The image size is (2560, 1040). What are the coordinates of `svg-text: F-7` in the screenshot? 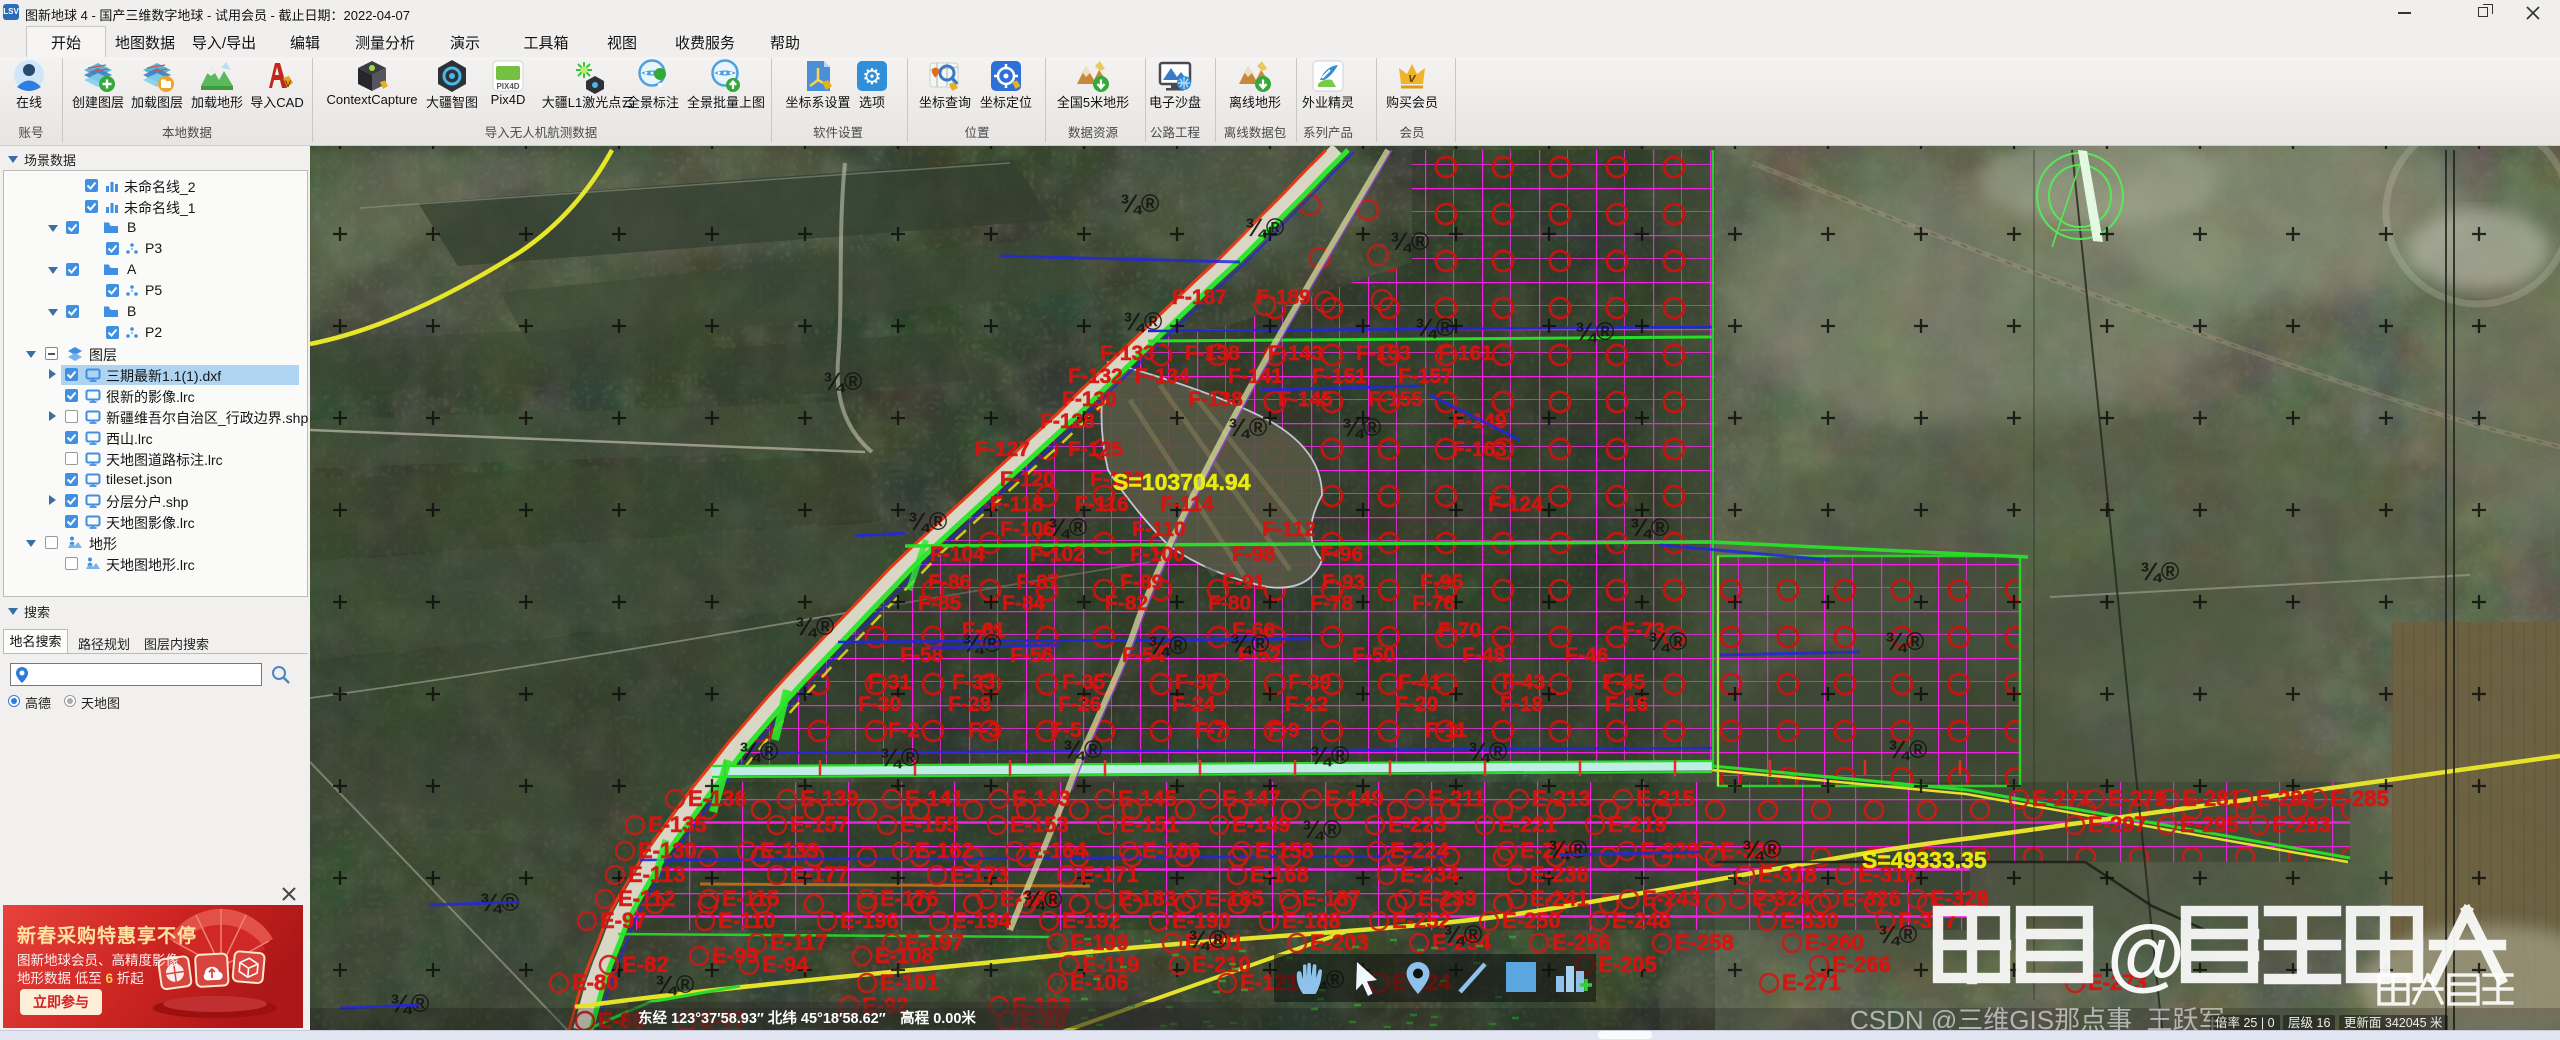 It's located at (1211, 730).